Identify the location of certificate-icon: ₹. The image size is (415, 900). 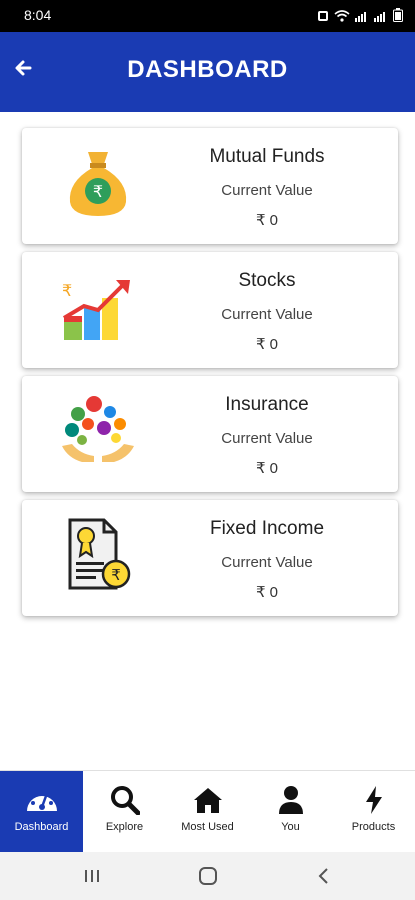
(98, 556).